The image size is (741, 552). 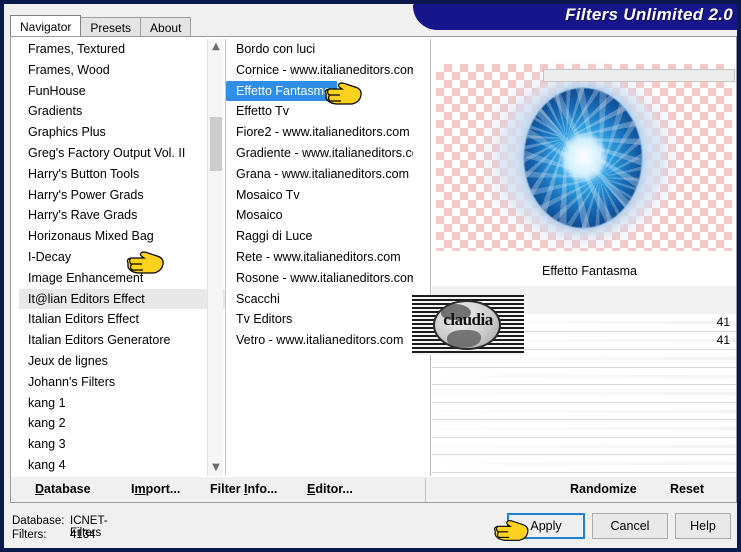 I want to click on claudia-watermark: claudia, so click(x=468, y=325).